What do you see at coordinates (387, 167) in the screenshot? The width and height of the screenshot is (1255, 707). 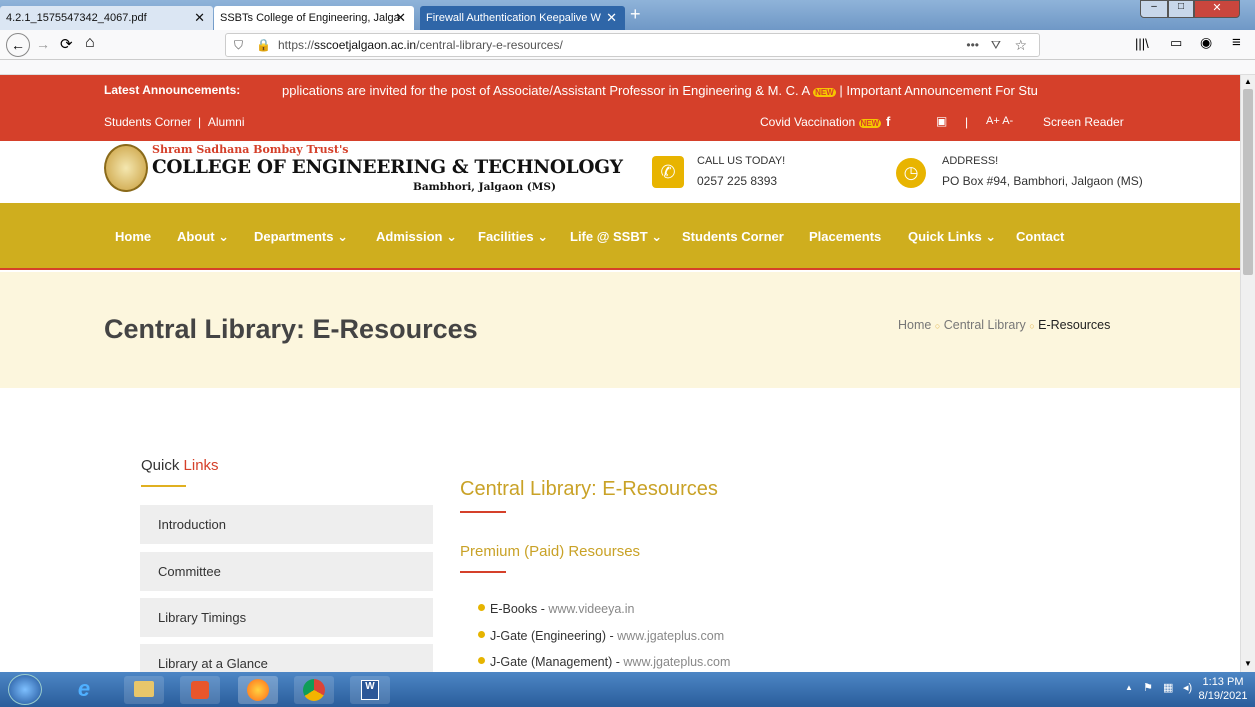 I see `college-name: COLLEGE OF ENGINEERING & TECHNOLOGY` at bounding box center [387, 167].